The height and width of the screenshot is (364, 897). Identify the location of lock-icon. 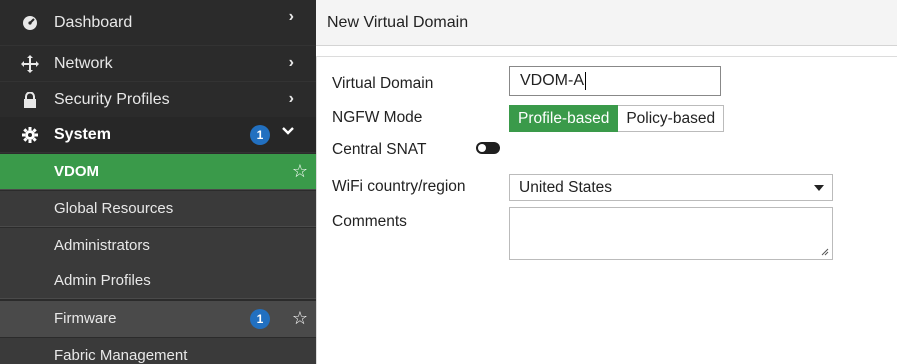
(30, 99).